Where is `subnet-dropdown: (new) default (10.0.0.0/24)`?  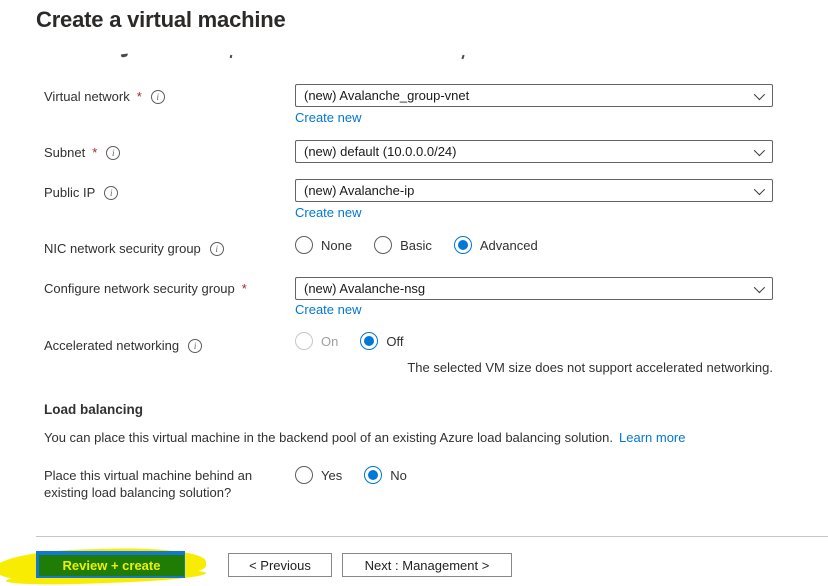
subnet-dropdown: (new) default (10.0.0.0/24) is located at coordinates (534, 151).